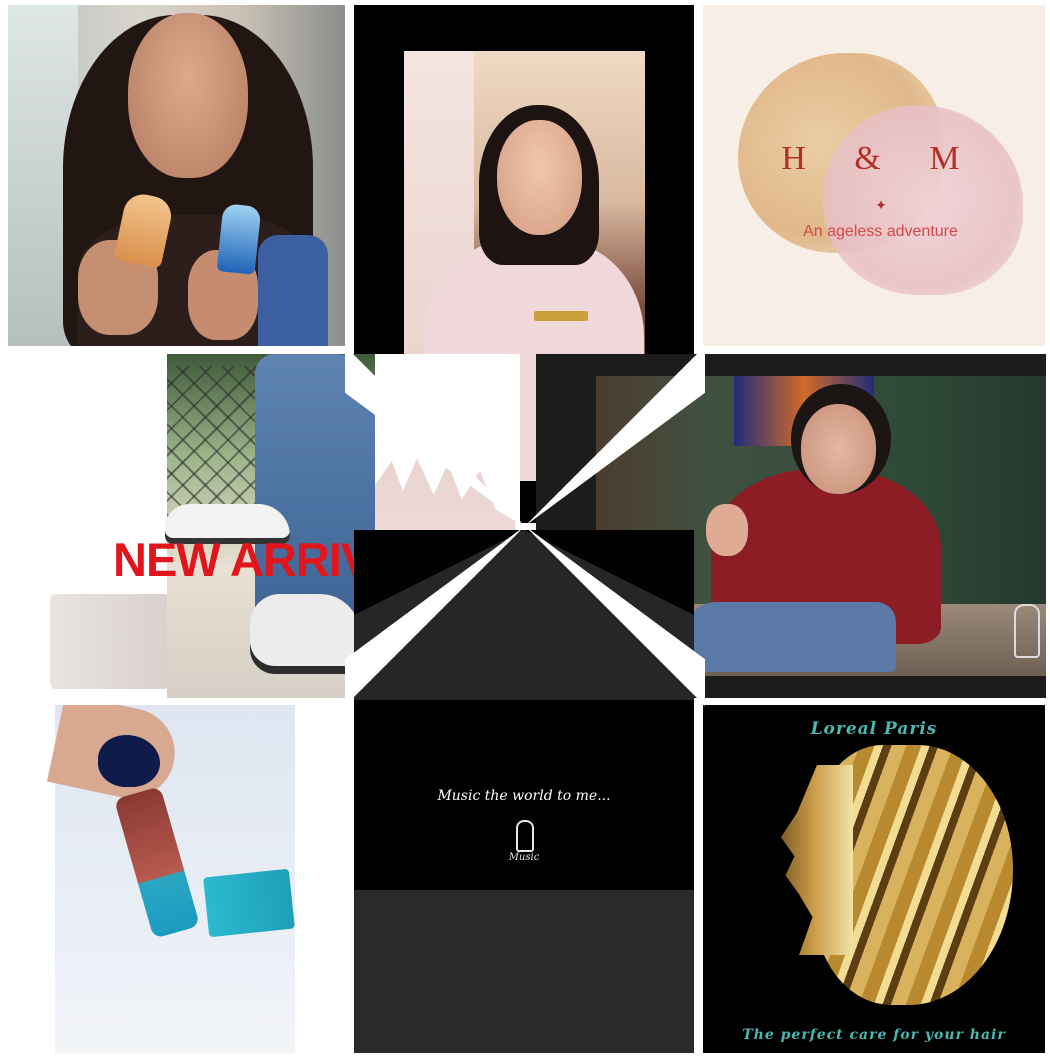 Image resolution: width=1050 pixels, height=1057 pixels. What do you see at coordinates (791, 637) in the screenshot?
I see `jeans` at bounding box center [791, 637].